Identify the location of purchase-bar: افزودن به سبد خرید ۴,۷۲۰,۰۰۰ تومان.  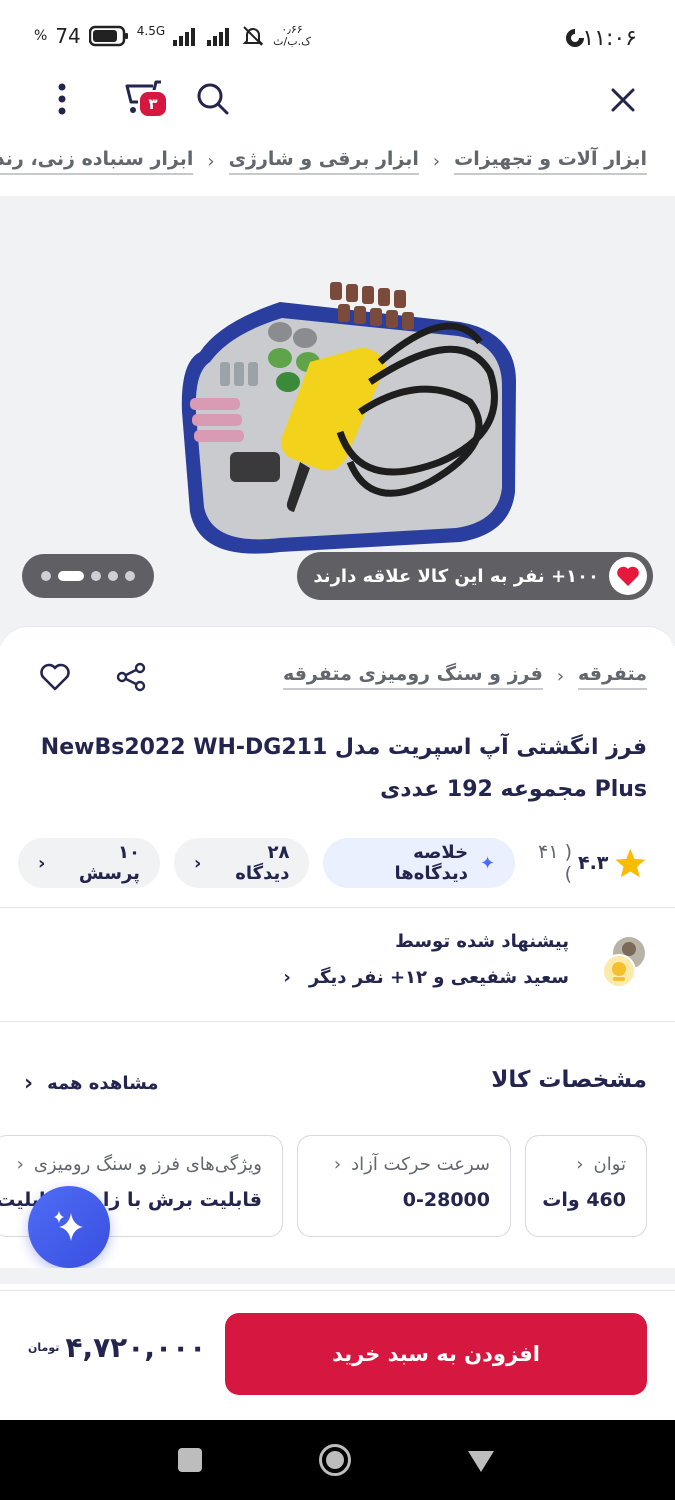
(337, 1355).